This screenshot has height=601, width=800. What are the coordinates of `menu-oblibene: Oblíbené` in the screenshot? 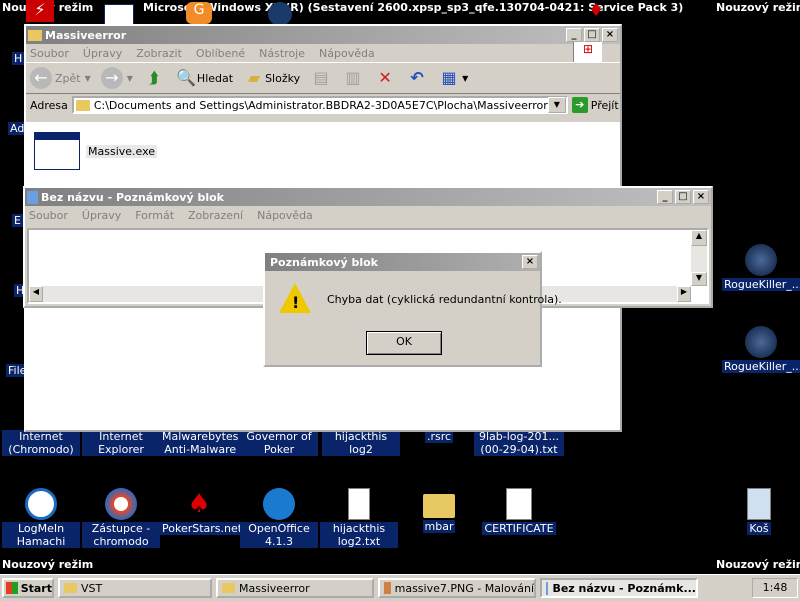 It's located at (220, 53).